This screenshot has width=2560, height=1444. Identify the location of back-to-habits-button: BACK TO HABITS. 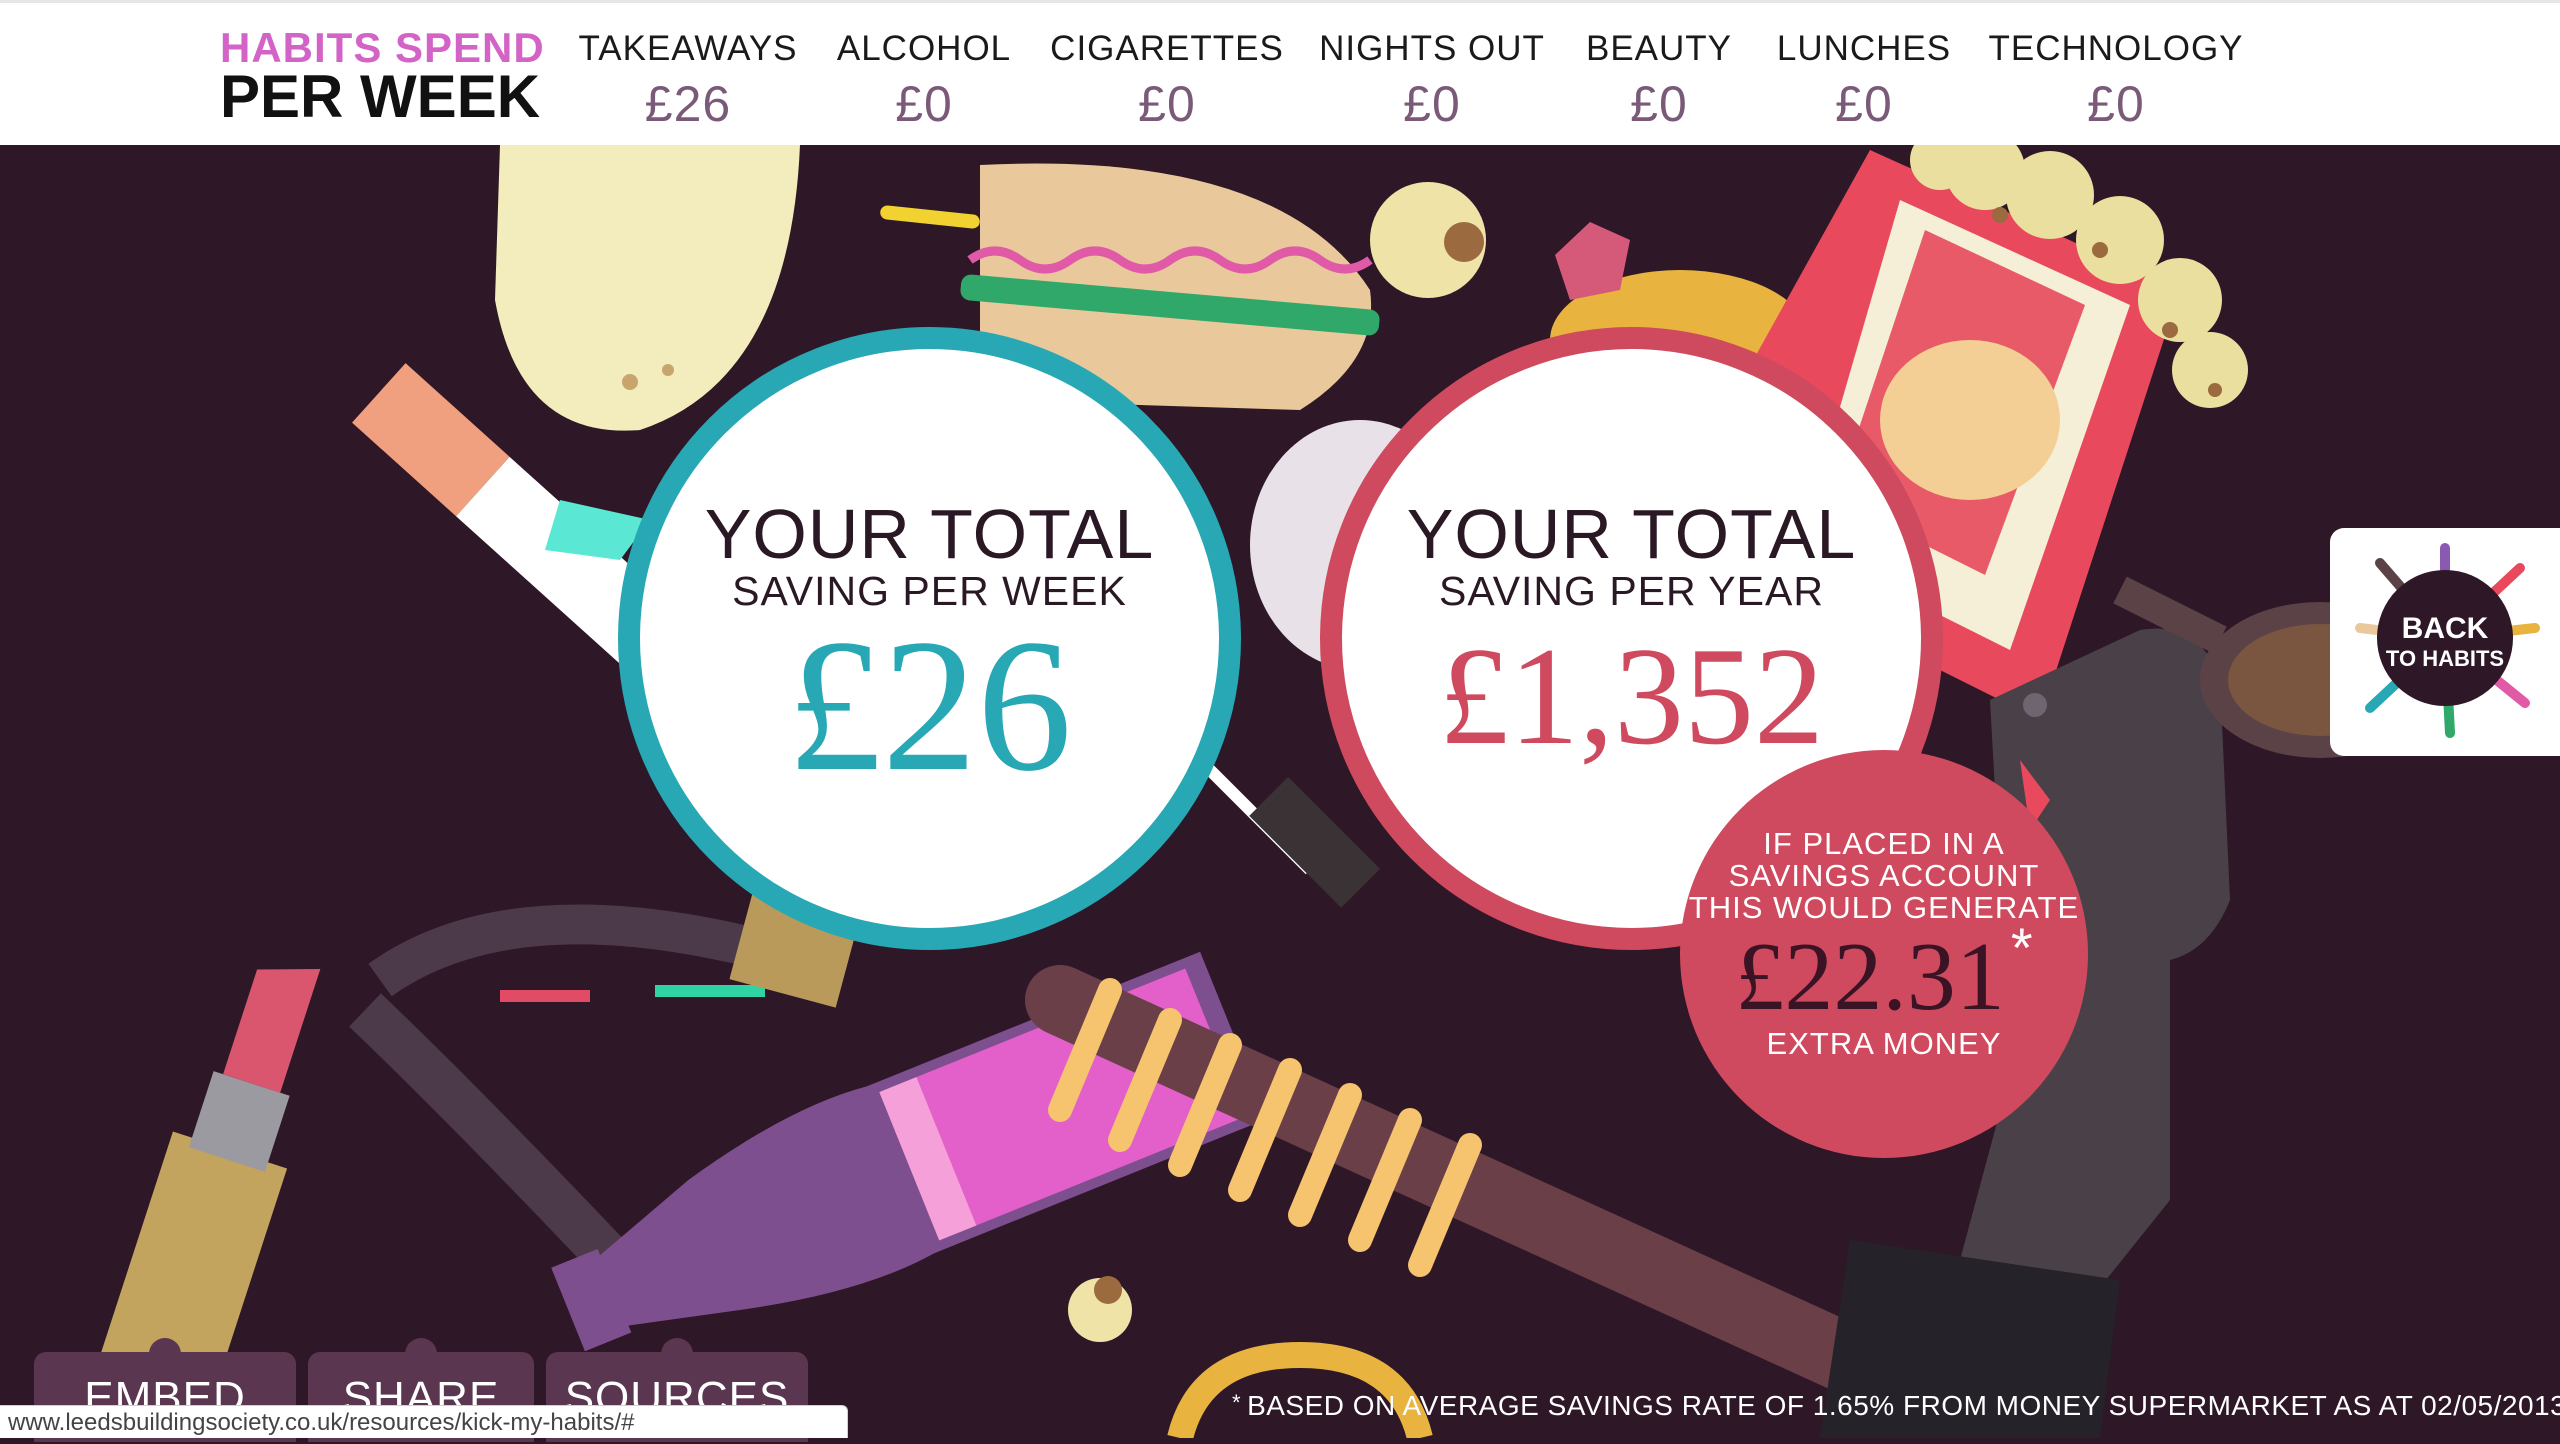
(2445, 649).